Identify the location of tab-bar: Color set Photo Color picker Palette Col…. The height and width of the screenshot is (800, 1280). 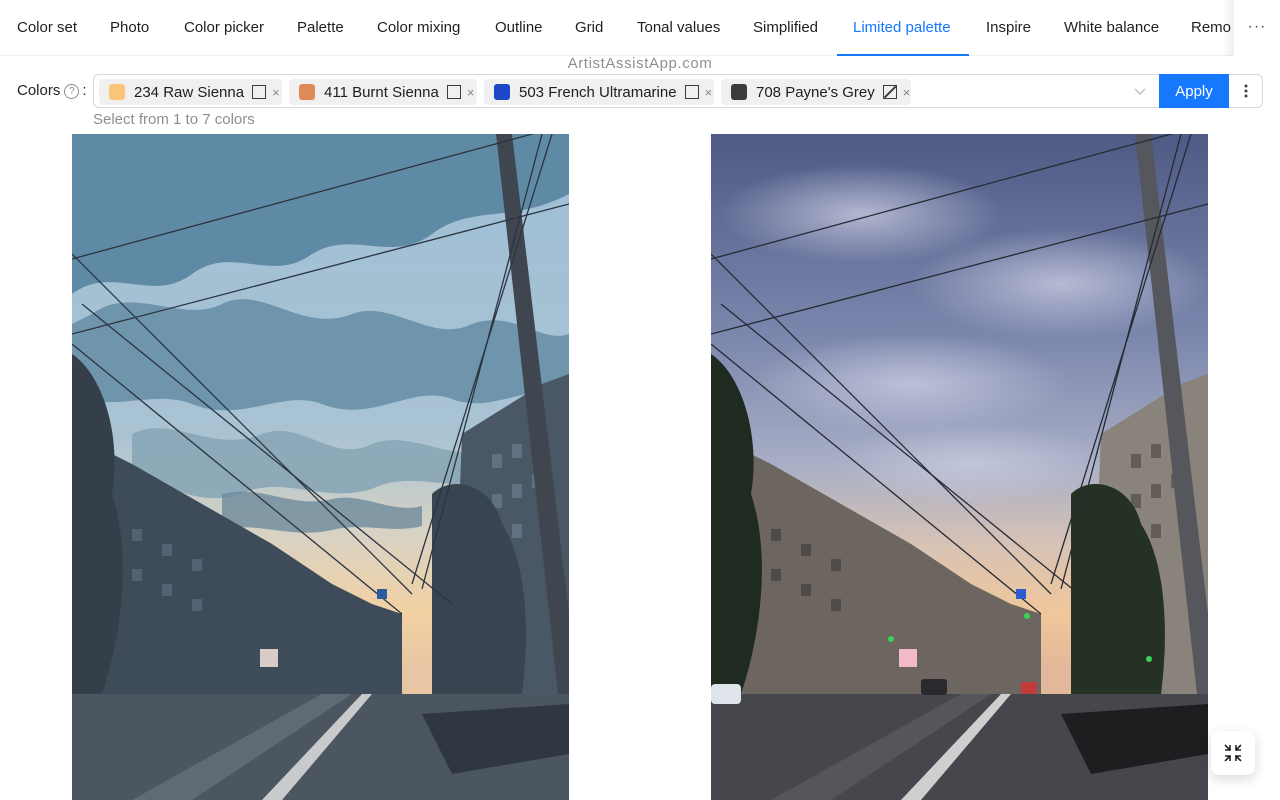
(640, 28).